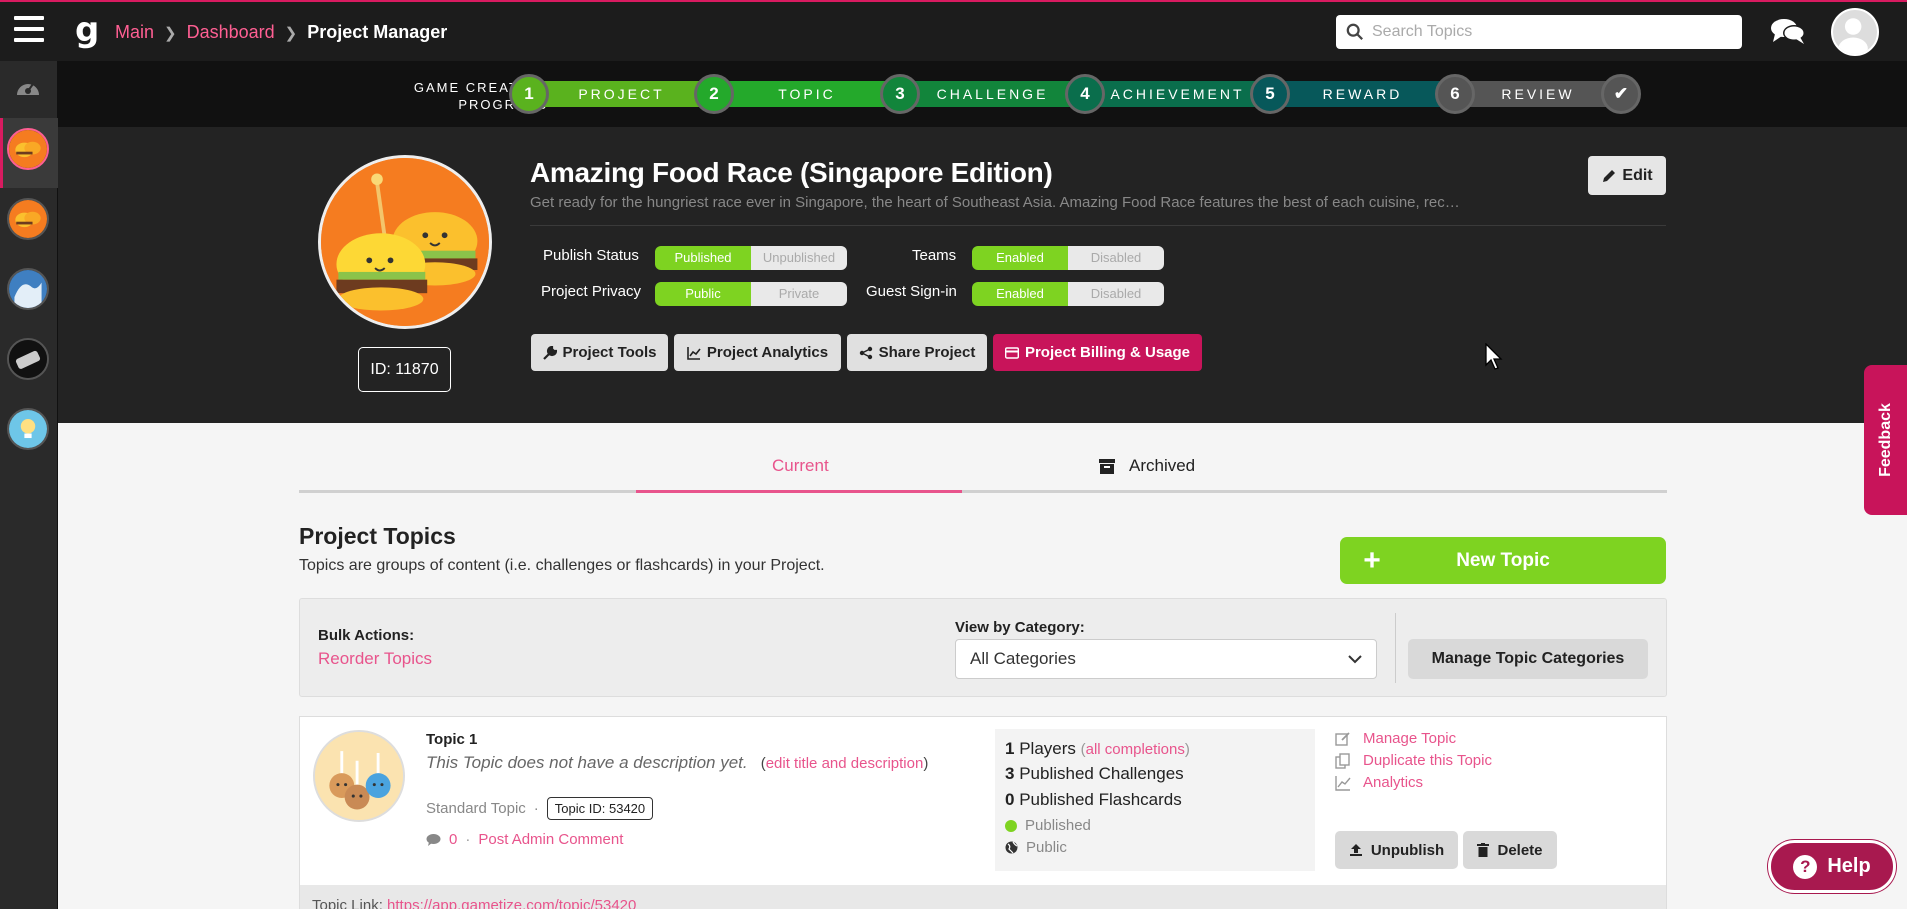 Image resolution: width=1907 pixels, height=909 pixels. I want to click on progress-step-circle: 6, so click(1455, 94).